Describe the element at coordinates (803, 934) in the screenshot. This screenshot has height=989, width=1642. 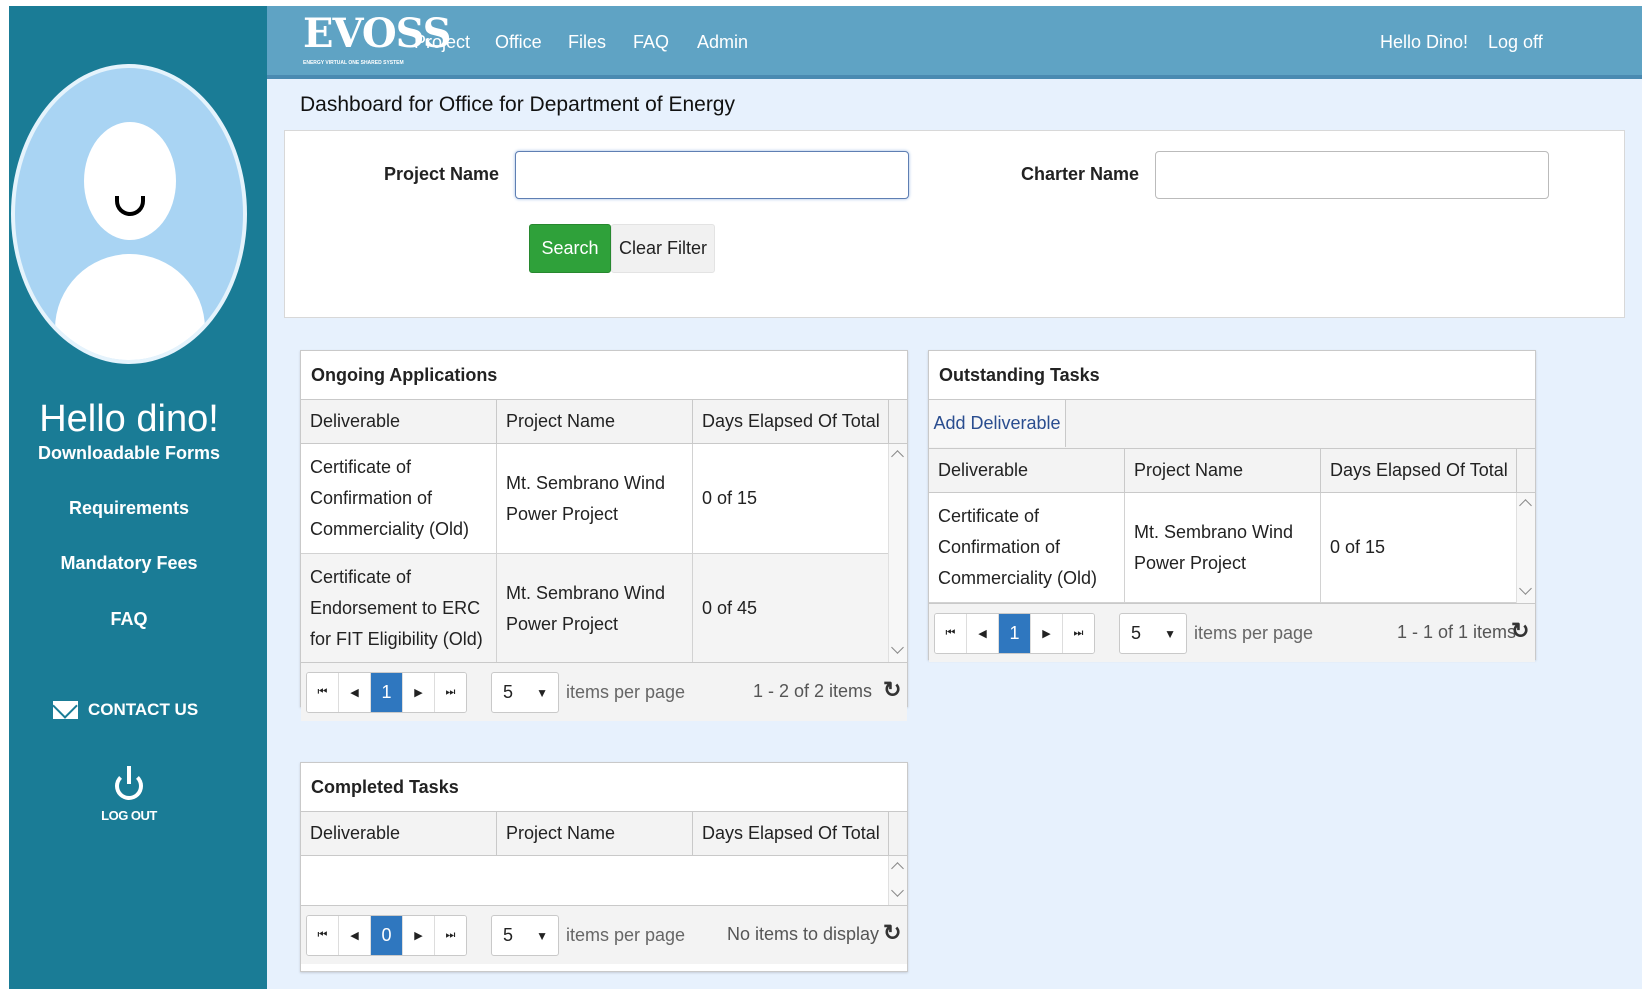
I see `pager-info: No items to display` at that location.